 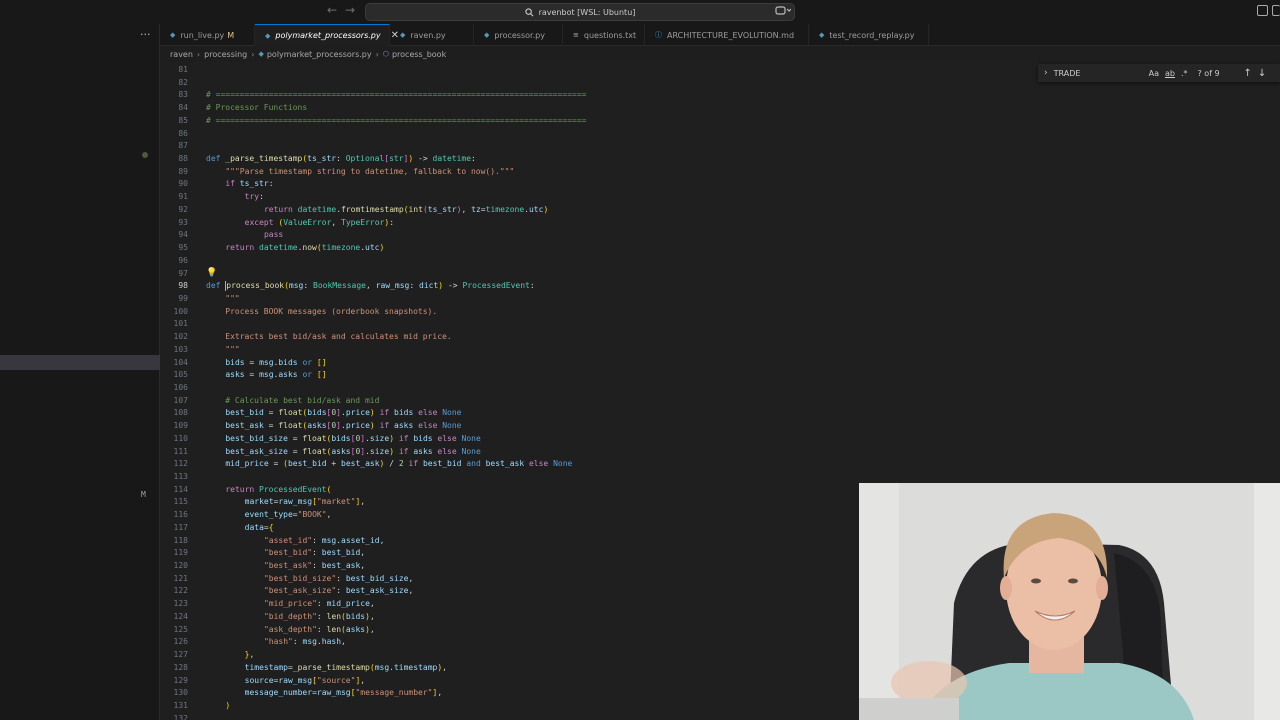 What do you see at coordinates (1276, 10) in the screenshot?
I see `customize-layout-icon` at bounding box center [1276, 10].